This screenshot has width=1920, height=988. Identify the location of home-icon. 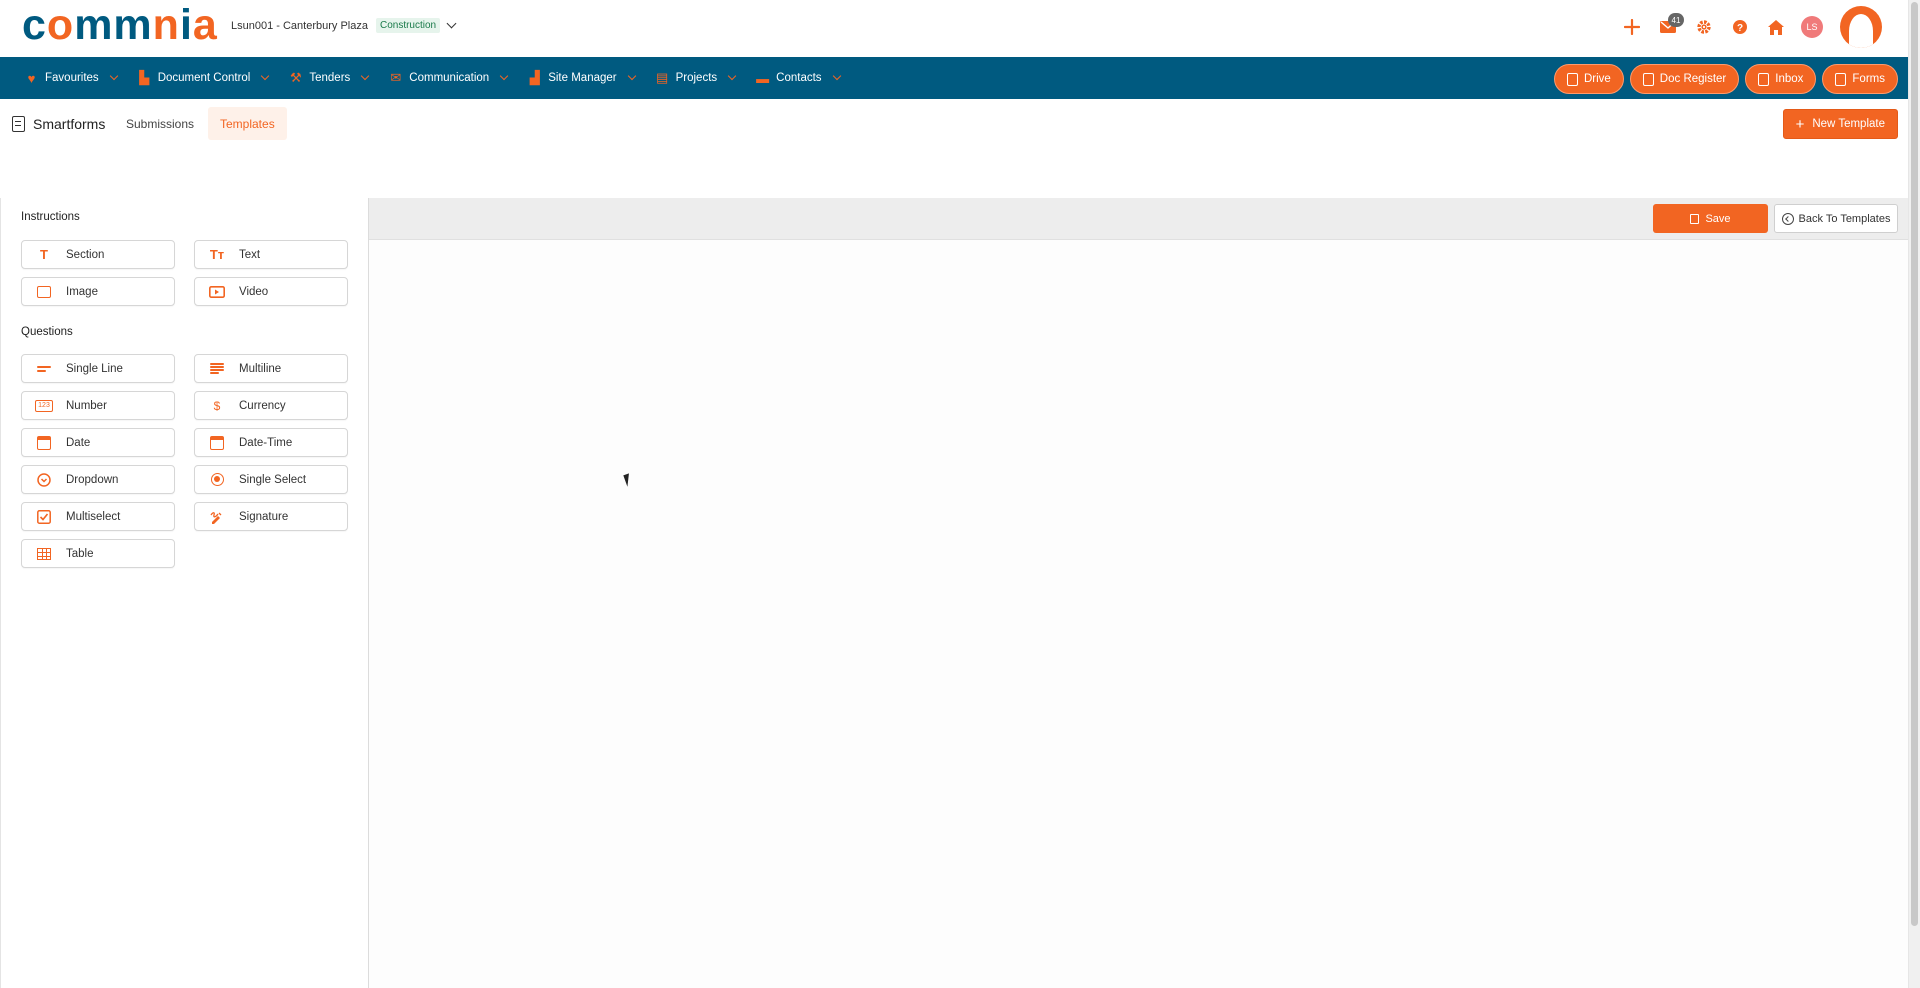
(1776, 27).